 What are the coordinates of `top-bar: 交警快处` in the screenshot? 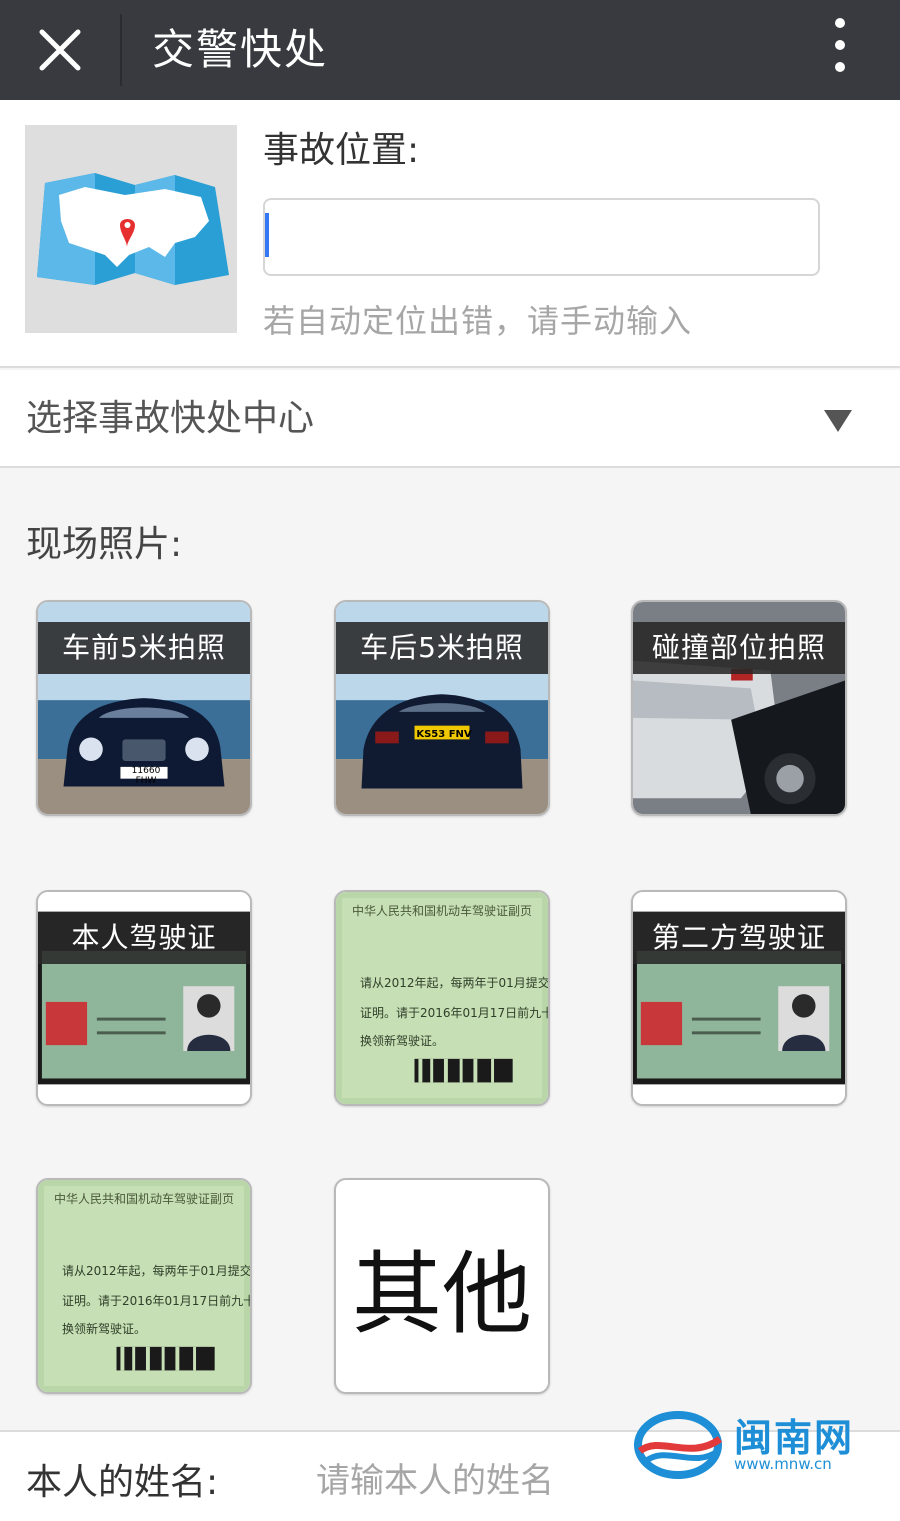 It's located at (450, 50).